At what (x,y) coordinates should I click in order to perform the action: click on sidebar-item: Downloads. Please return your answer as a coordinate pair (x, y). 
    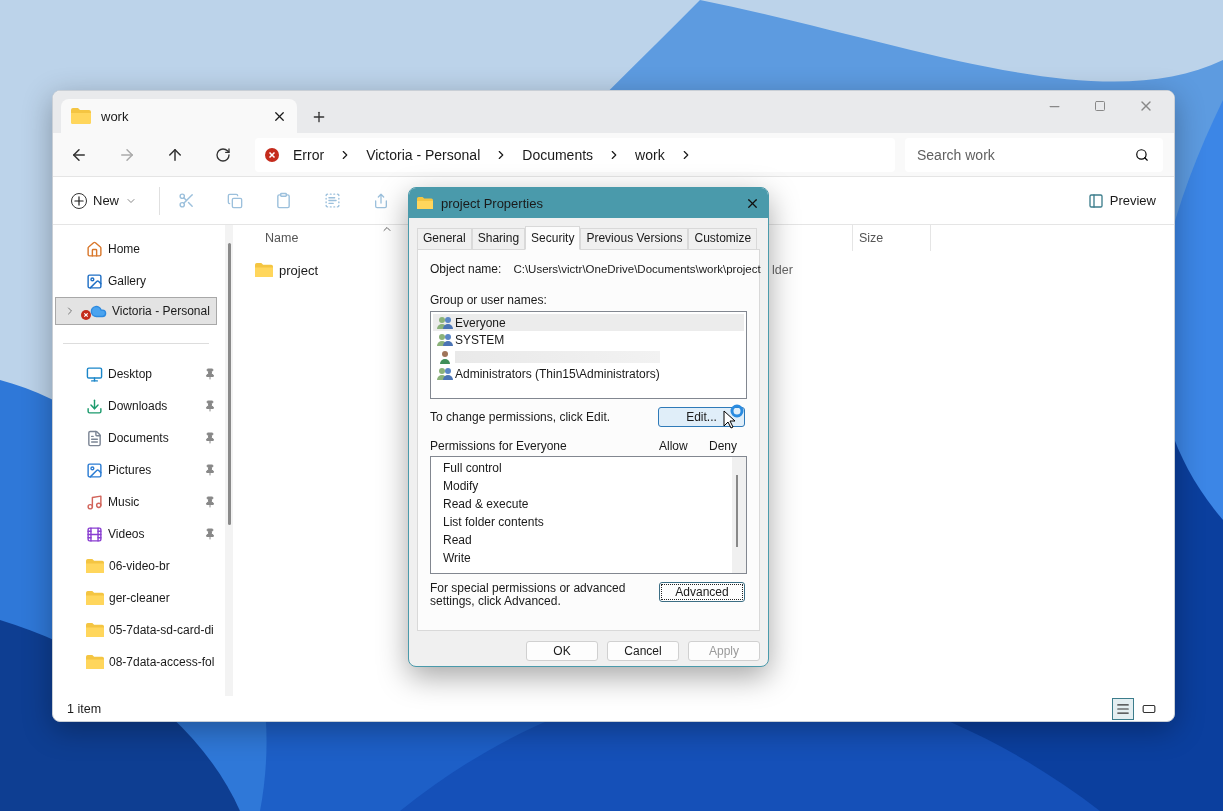
    Looking at the image, I should click on (136, 406).